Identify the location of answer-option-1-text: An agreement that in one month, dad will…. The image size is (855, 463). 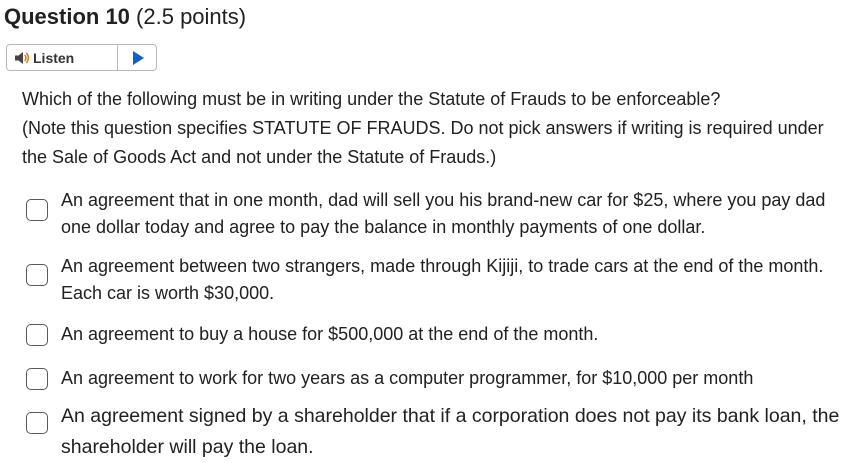
(443, 213).